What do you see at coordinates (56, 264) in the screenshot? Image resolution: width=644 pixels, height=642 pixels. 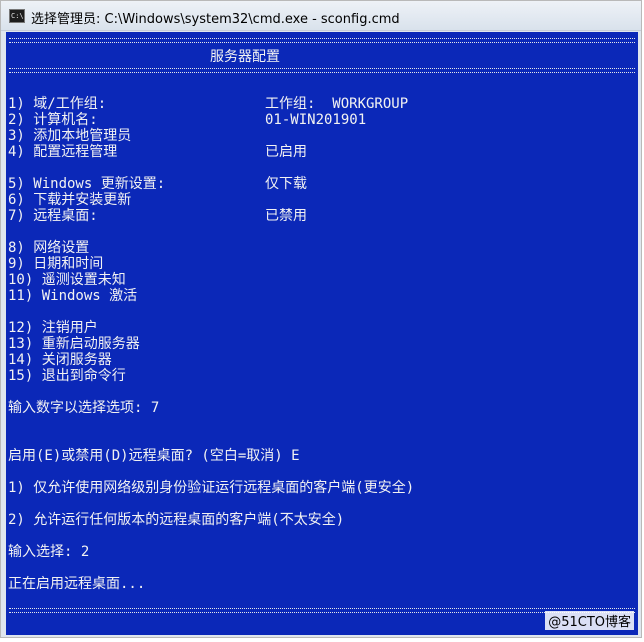 I see `menu-item-9: 9) 日期和时间` at bounding box center [56, 264].